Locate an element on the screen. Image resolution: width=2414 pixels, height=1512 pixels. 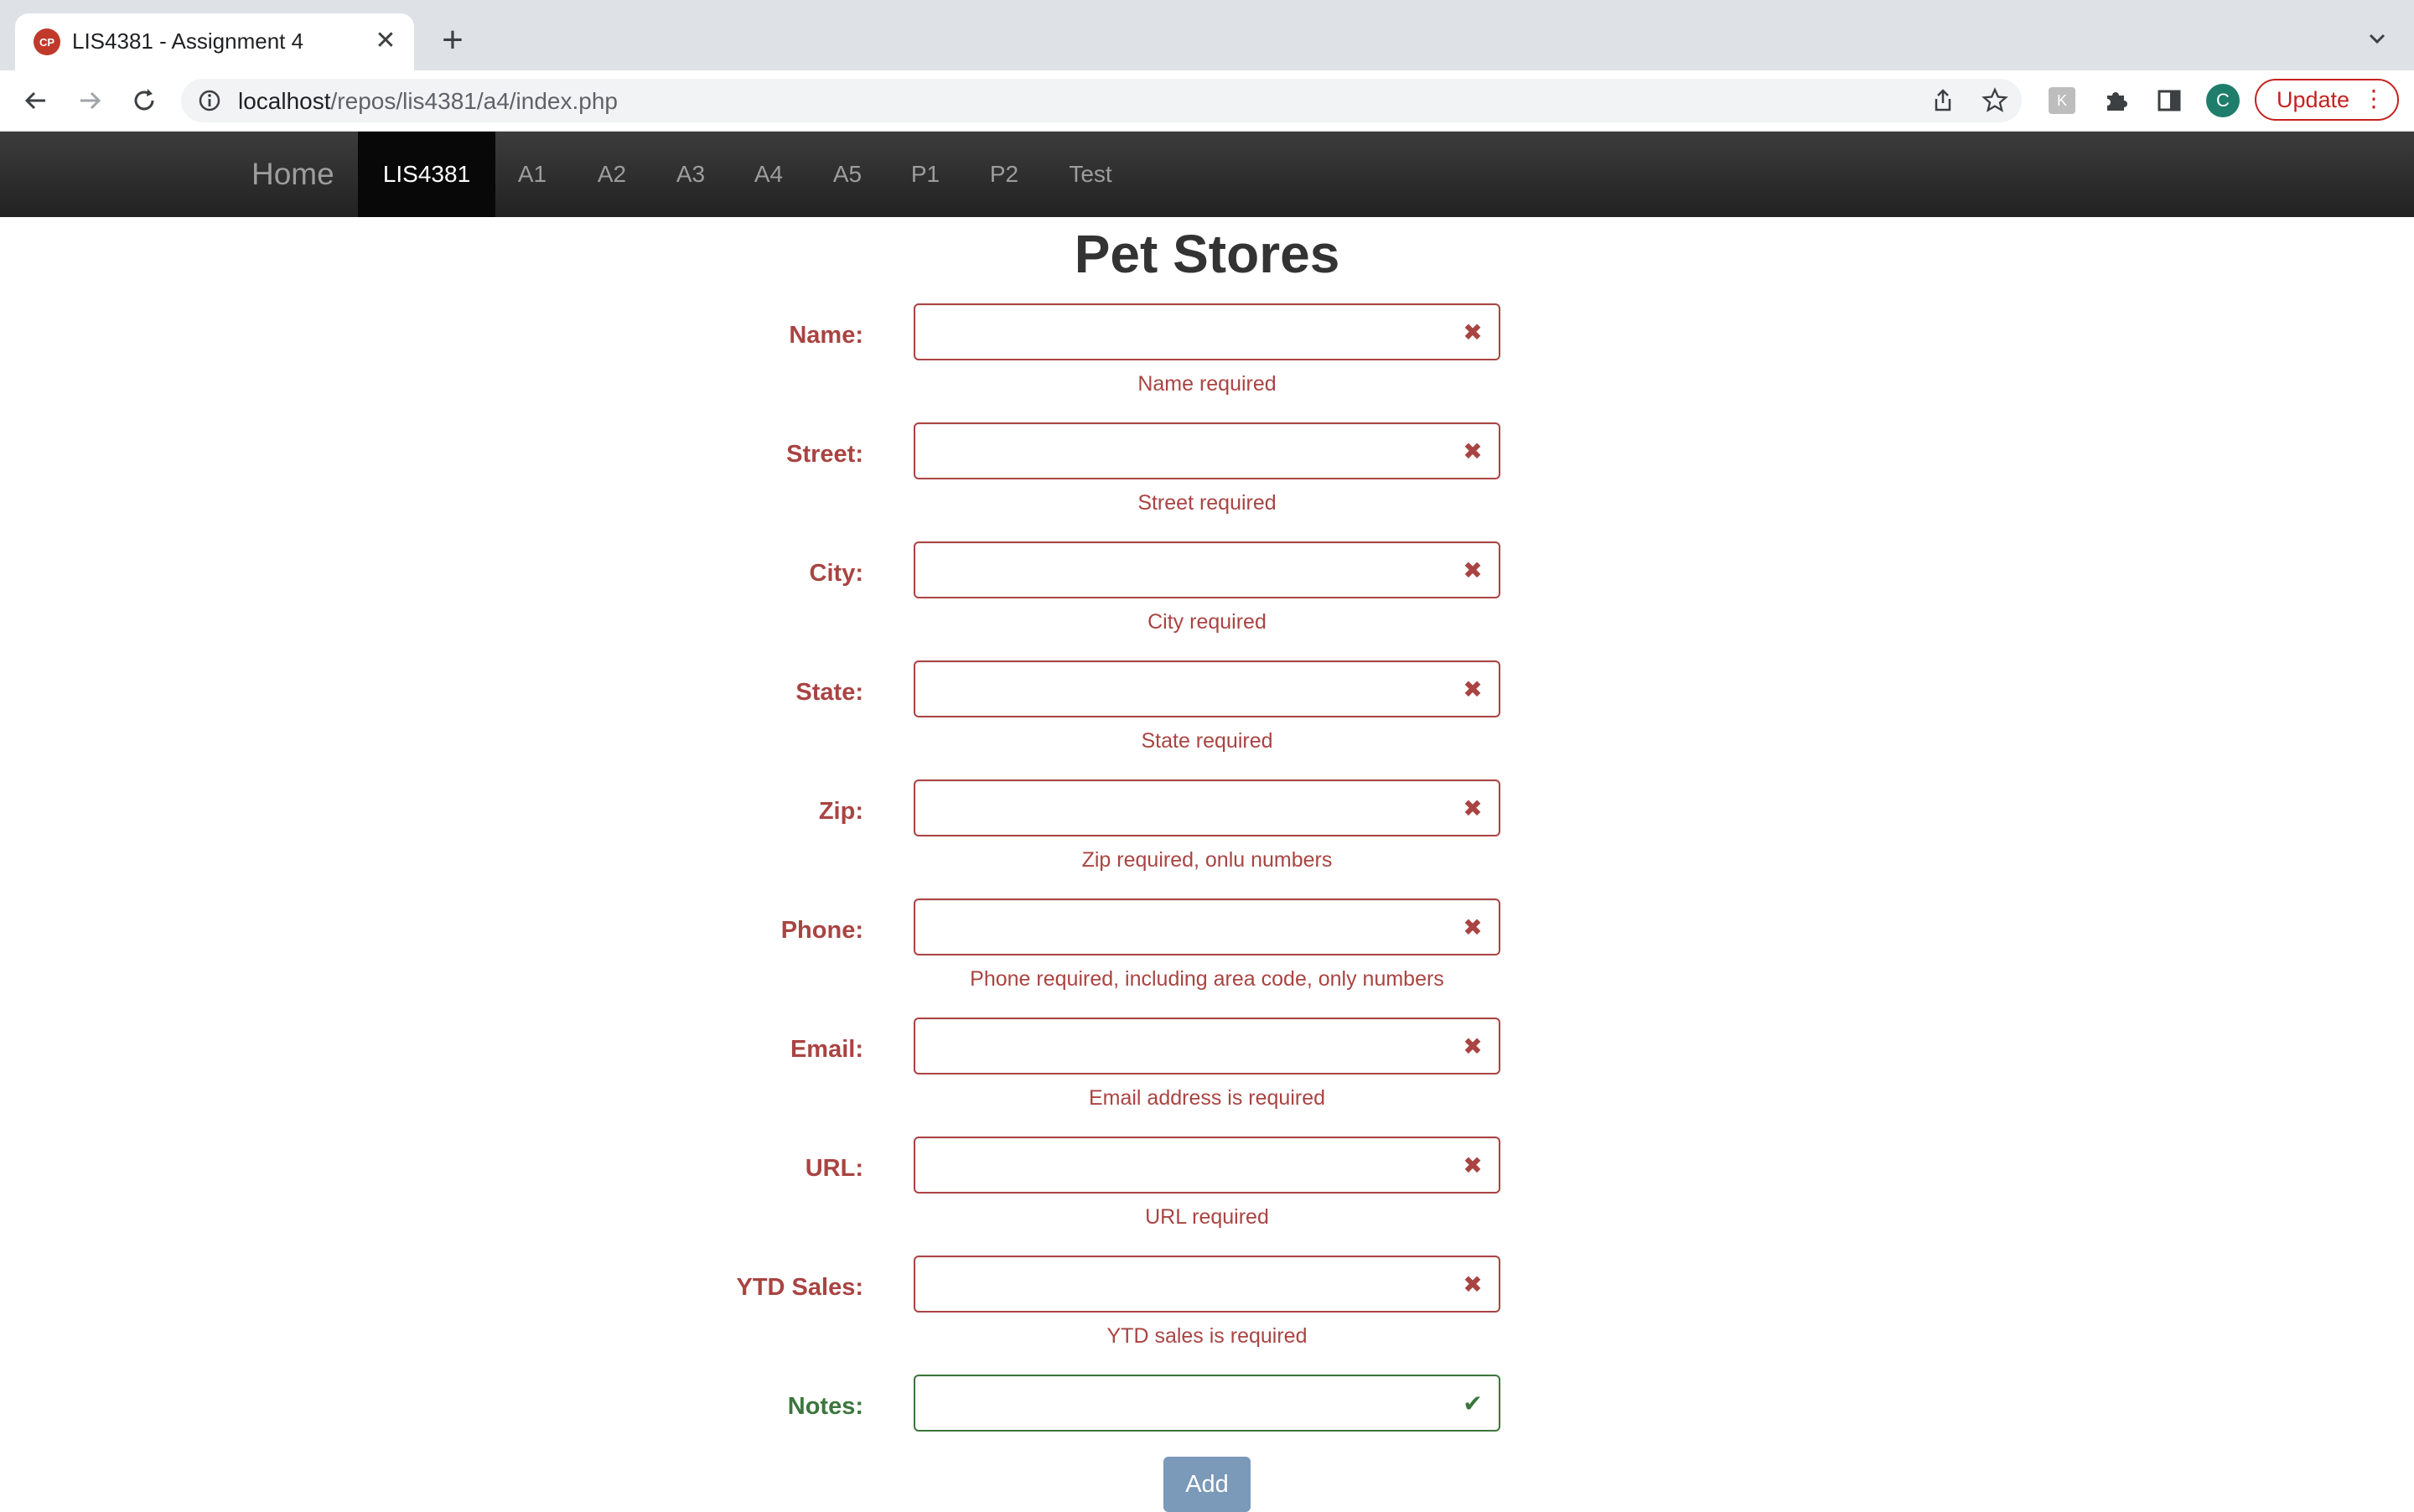
form-row-email: Email: ✖ Email address is required is located at coordinates (1207, 1071).